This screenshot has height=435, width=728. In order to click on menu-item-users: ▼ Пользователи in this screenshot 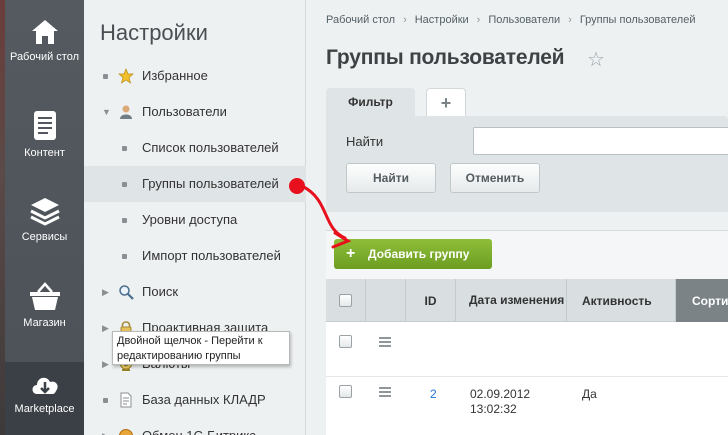, I will do `click(195, 112)`.